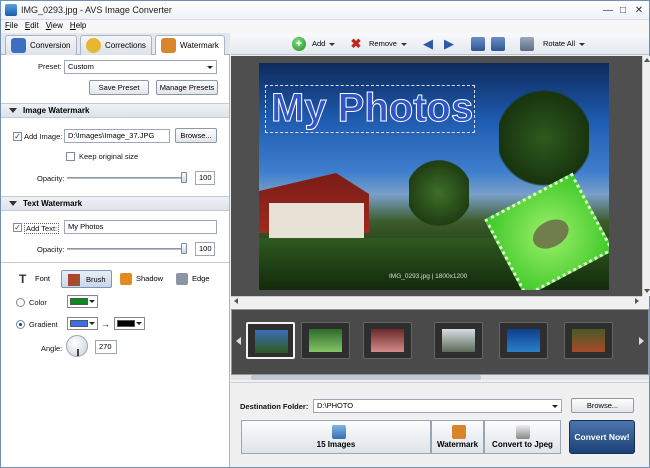 The height and width of the screenshot is (468, 650). I want to click on rotate-all-icon, so click(527, 44).